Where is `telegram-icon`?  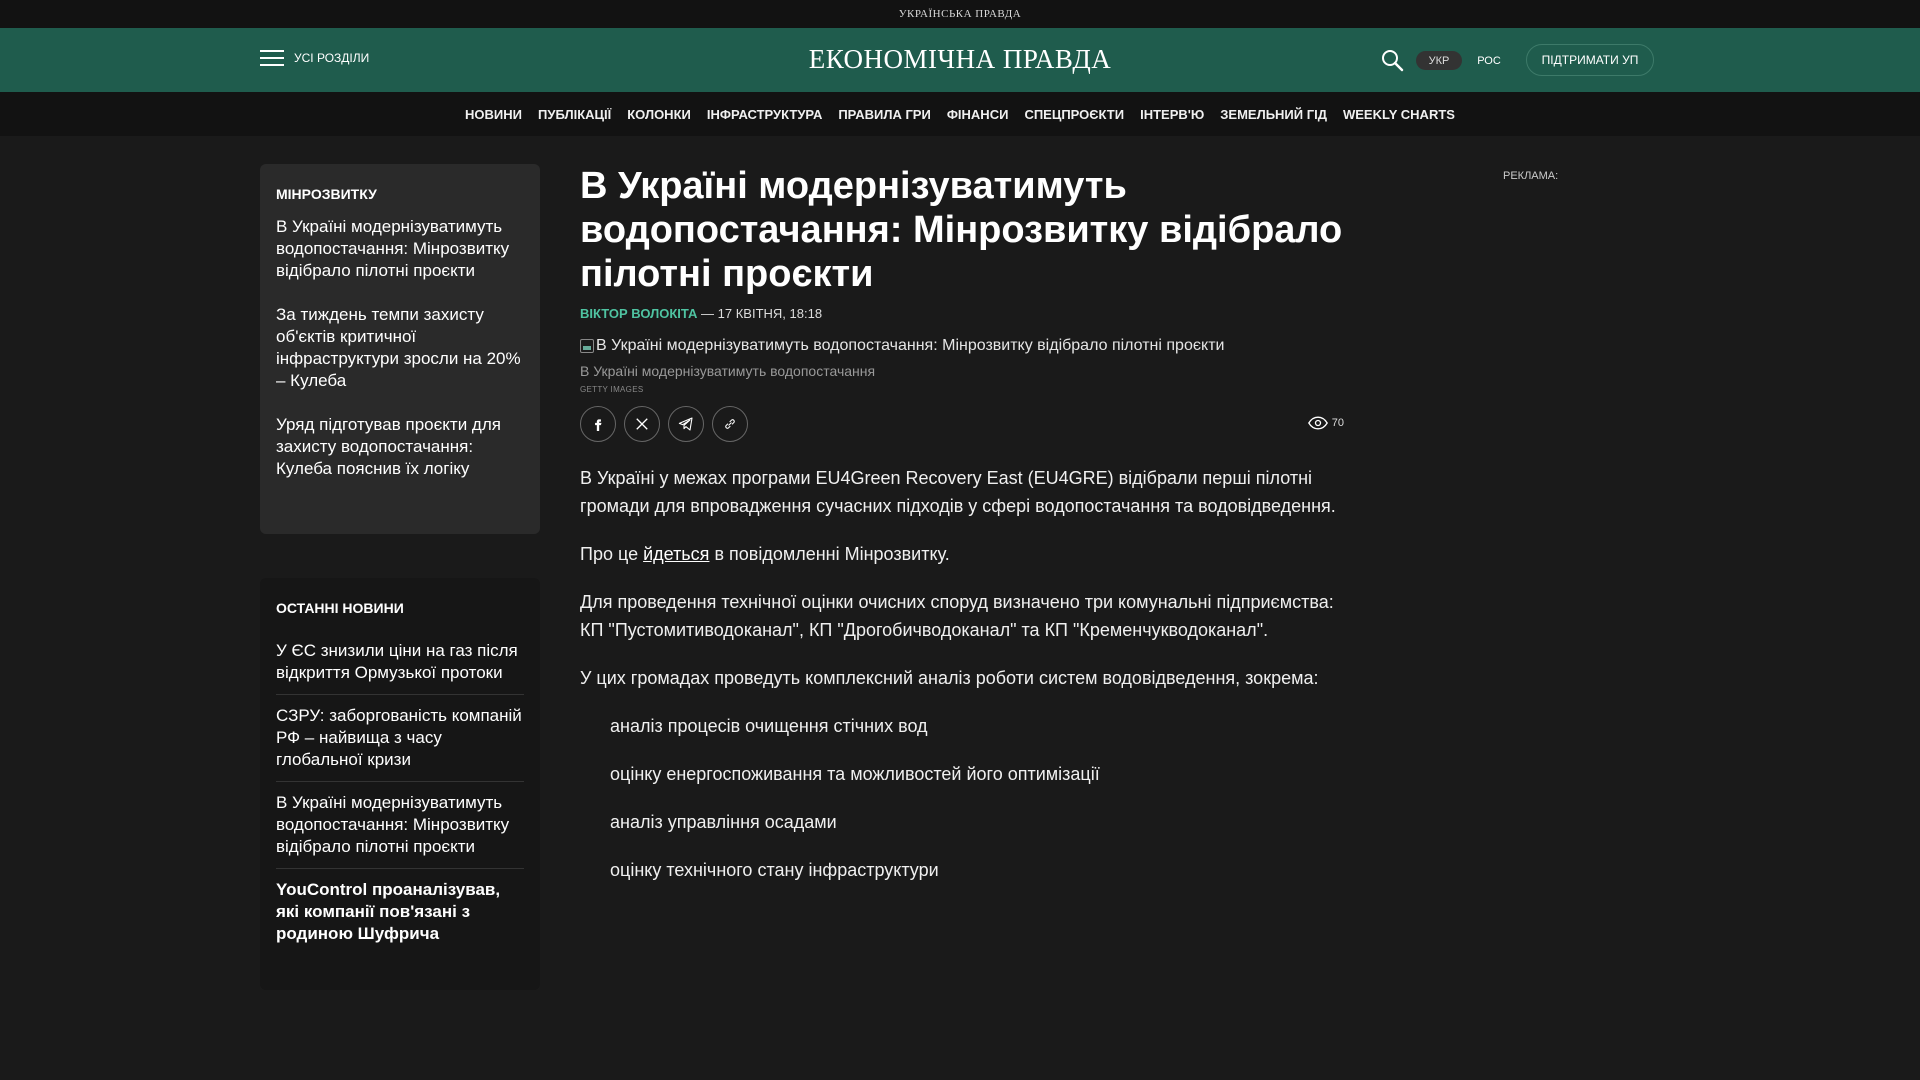
telegram-icon is located at coordinates (685, 424).